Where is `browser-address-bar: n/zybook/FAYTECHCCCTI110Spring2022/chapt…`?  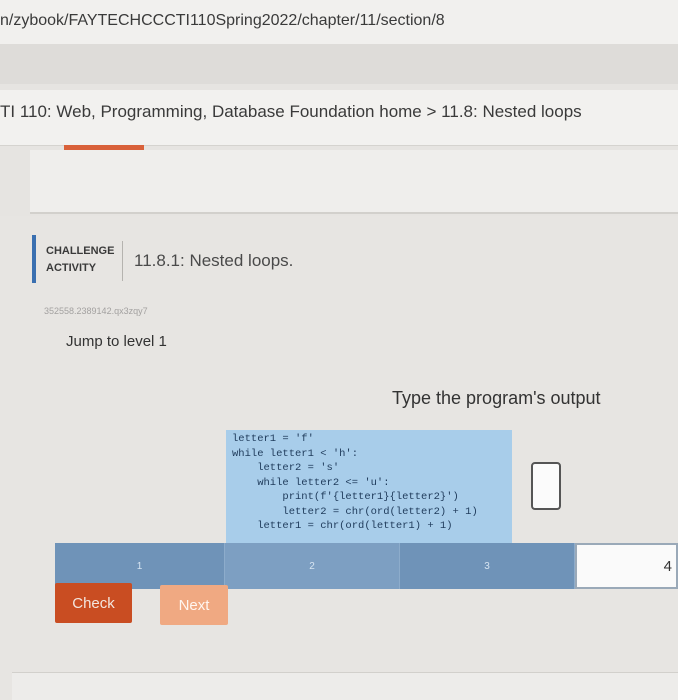
browser-address-bar: n/zybook/FAYTECHCCCTI110Spring2022/chapt… is located at coordinates (339, 22).